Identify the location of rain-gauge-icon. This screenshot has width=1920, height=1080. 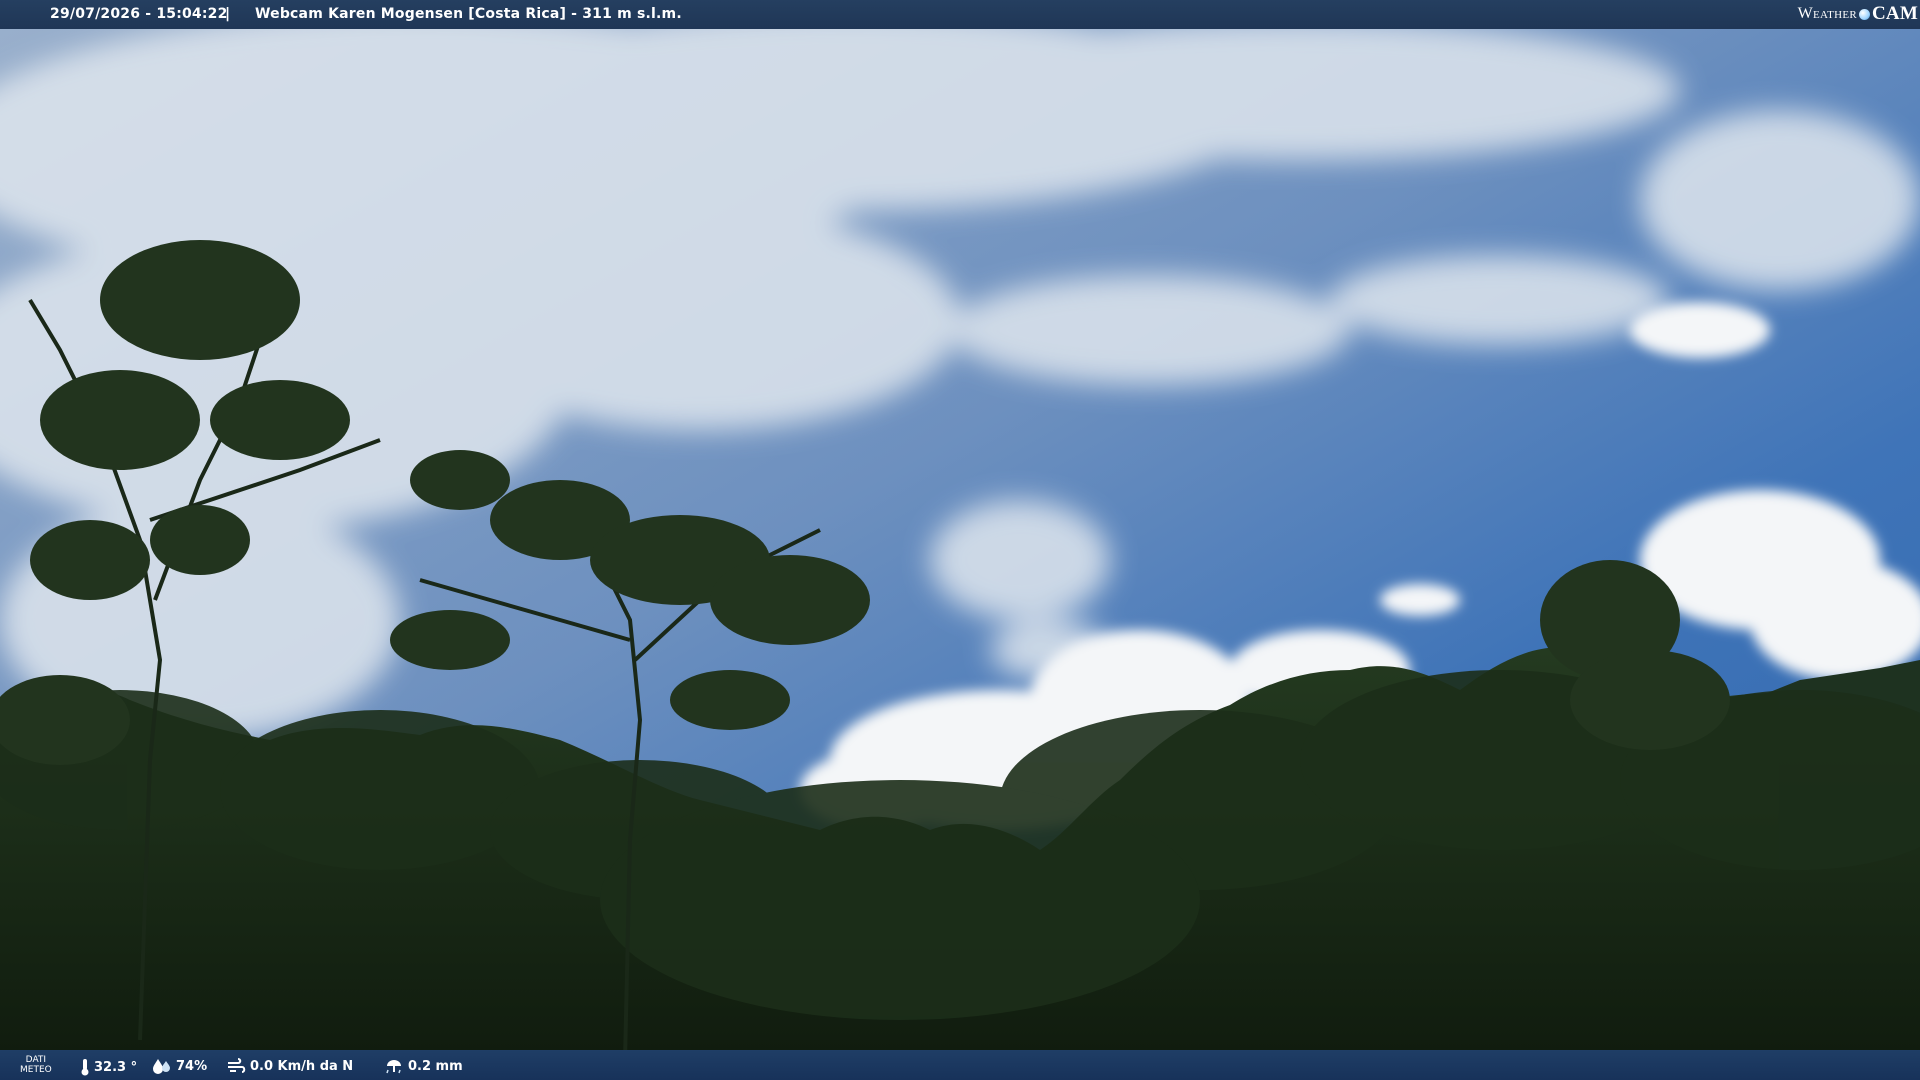
(393, 1067).